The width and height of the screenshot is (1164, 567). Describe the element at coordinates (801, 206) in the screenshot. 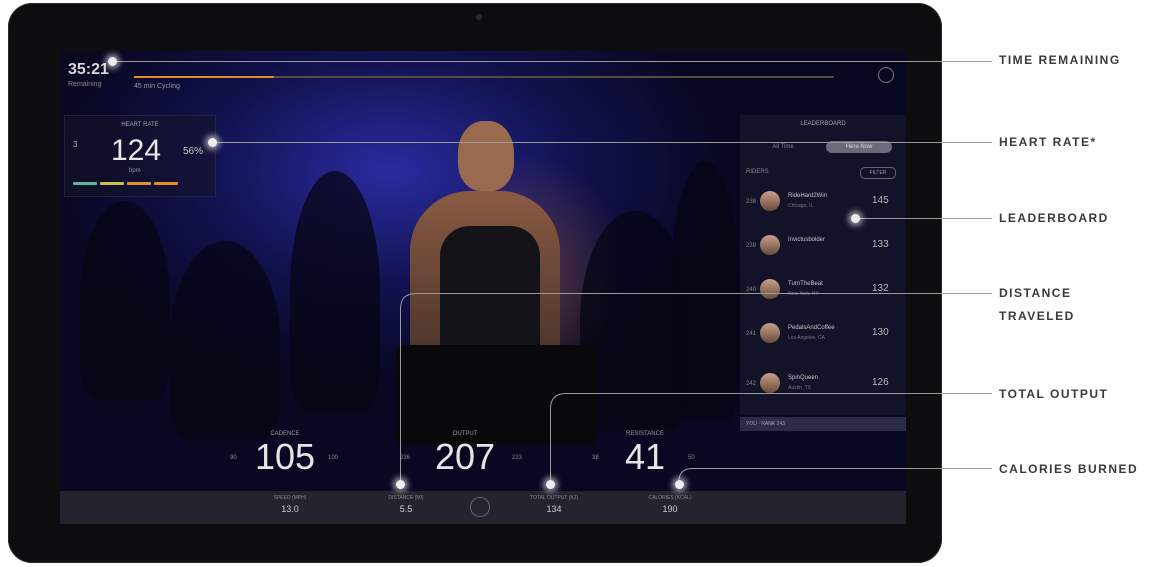

I see `rider-location: Chicago, IL` at that location.